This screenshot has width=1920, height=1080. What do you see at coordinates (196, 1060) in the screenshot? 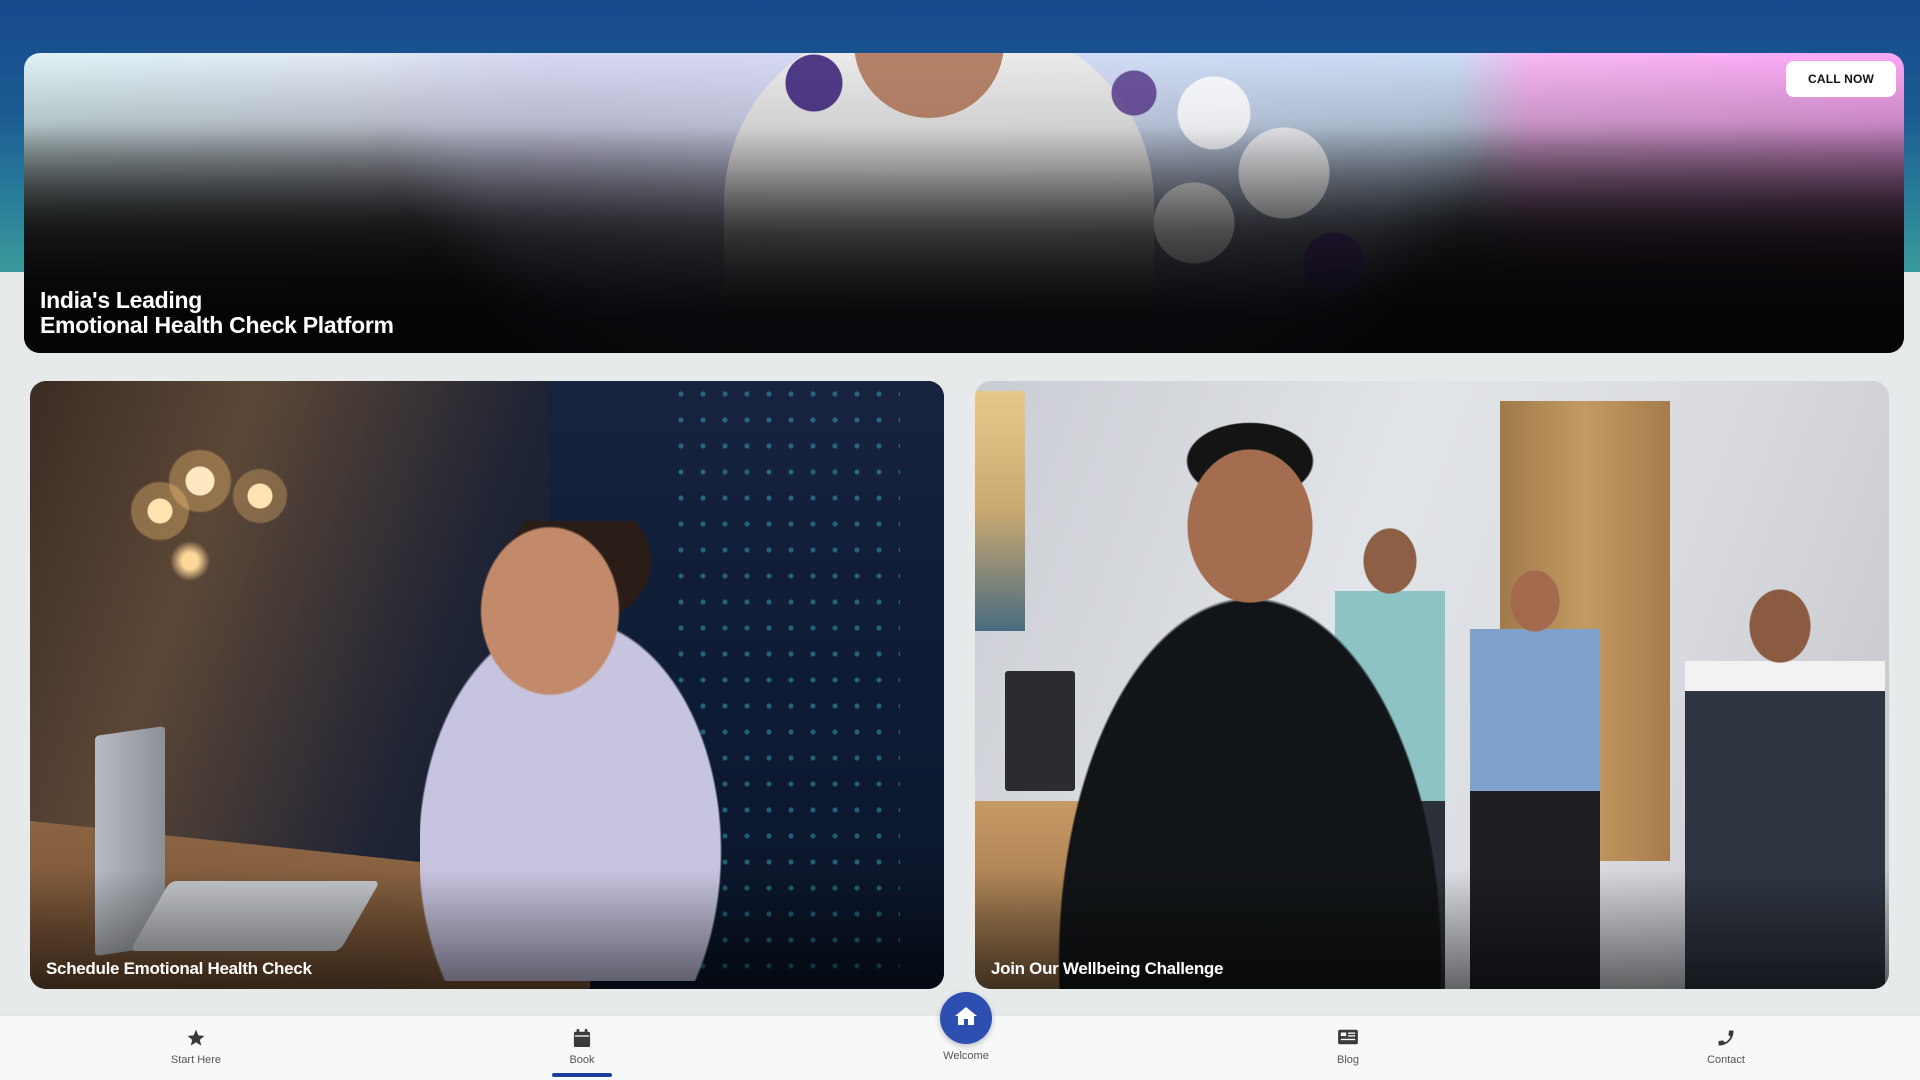
I see `nav-label: Start Here` at bounding box center [196, 1060].